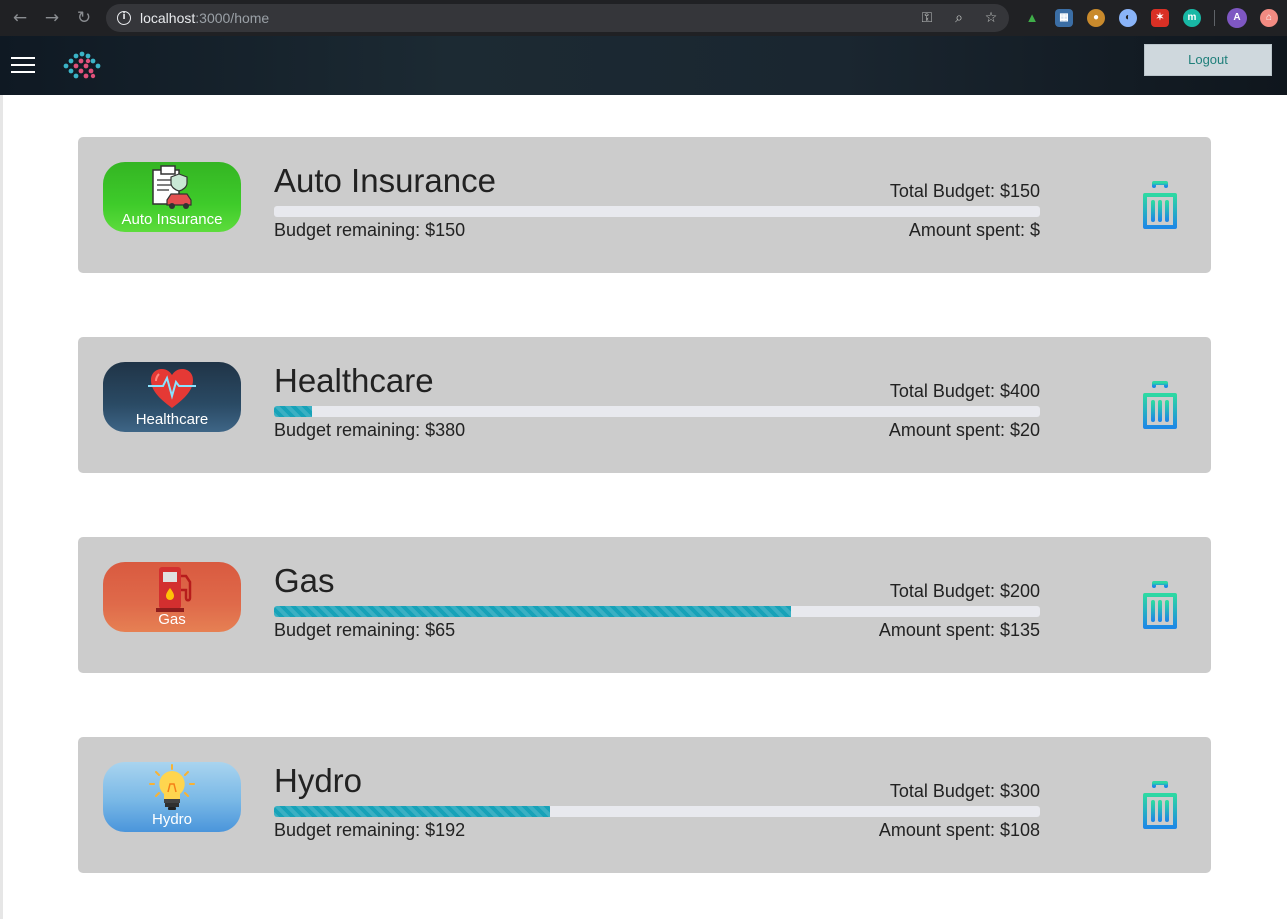  Describe the element at coordinates (174, 589) in the screenshot. I see `fuel-pump-icon` at that location.